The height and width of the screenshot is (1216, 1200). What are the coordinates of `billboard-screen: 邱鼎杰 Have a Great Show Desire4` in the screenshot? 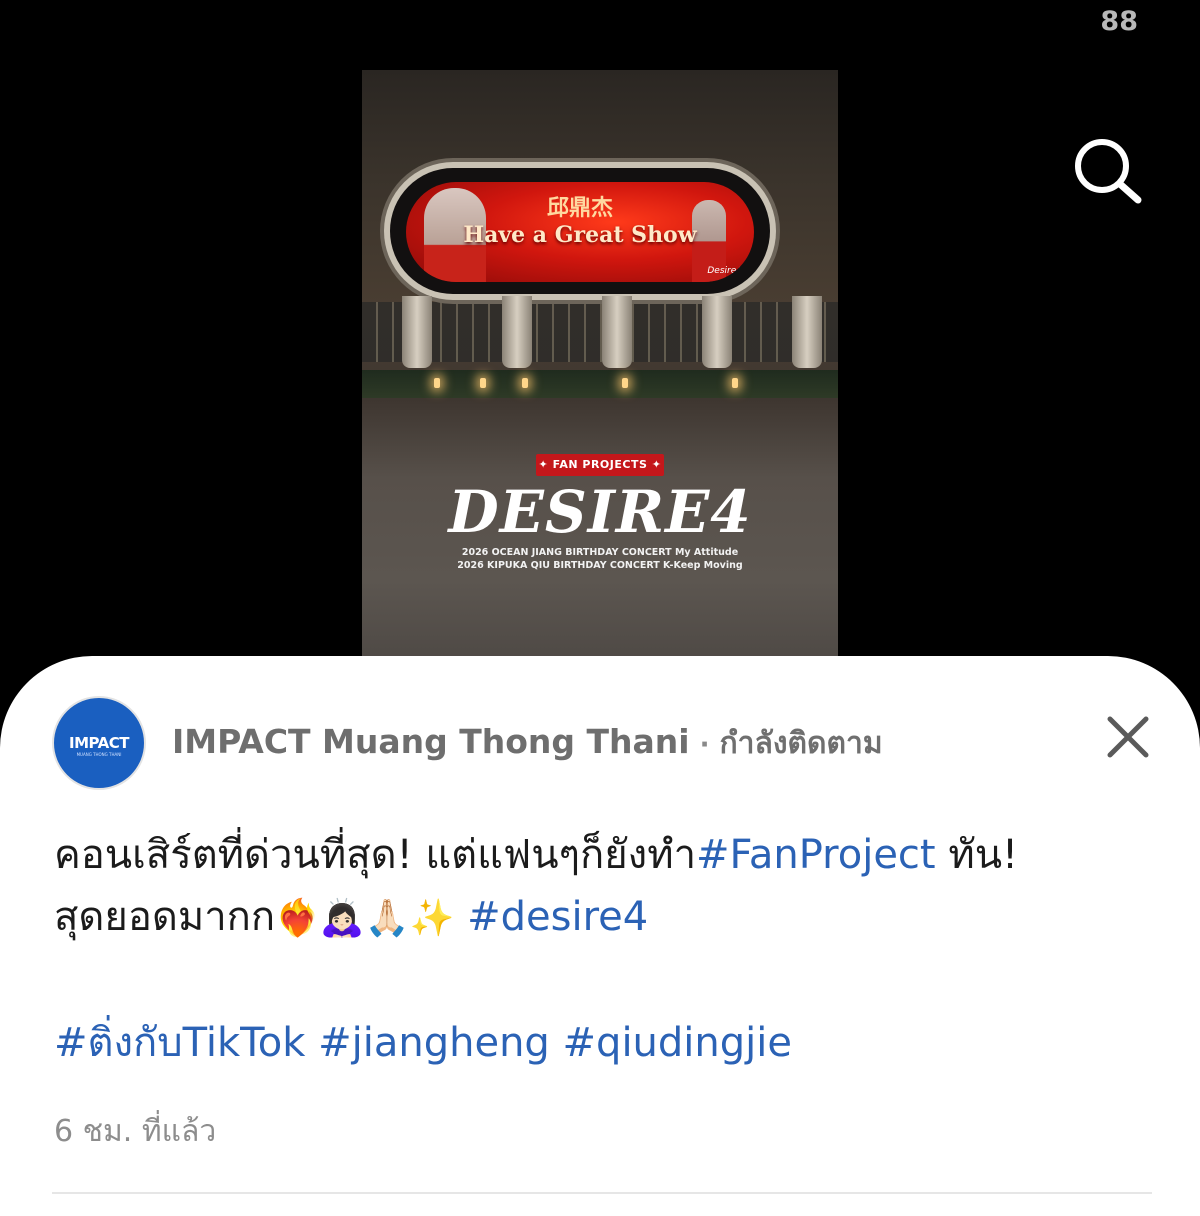 It's located at (580, 232).